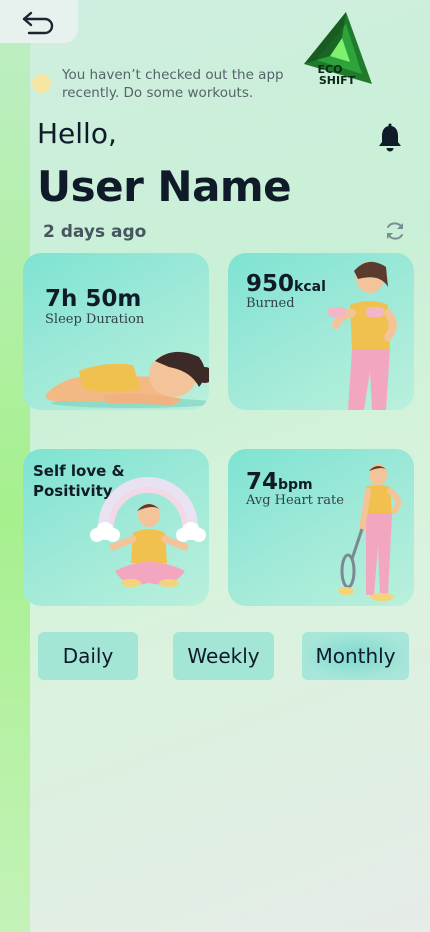  What do you see at coordinates (321, 527) in the screenshot?
I see `heart-rate-card: 74bpm Avg Heart rate` at bounding box center [321, 527].